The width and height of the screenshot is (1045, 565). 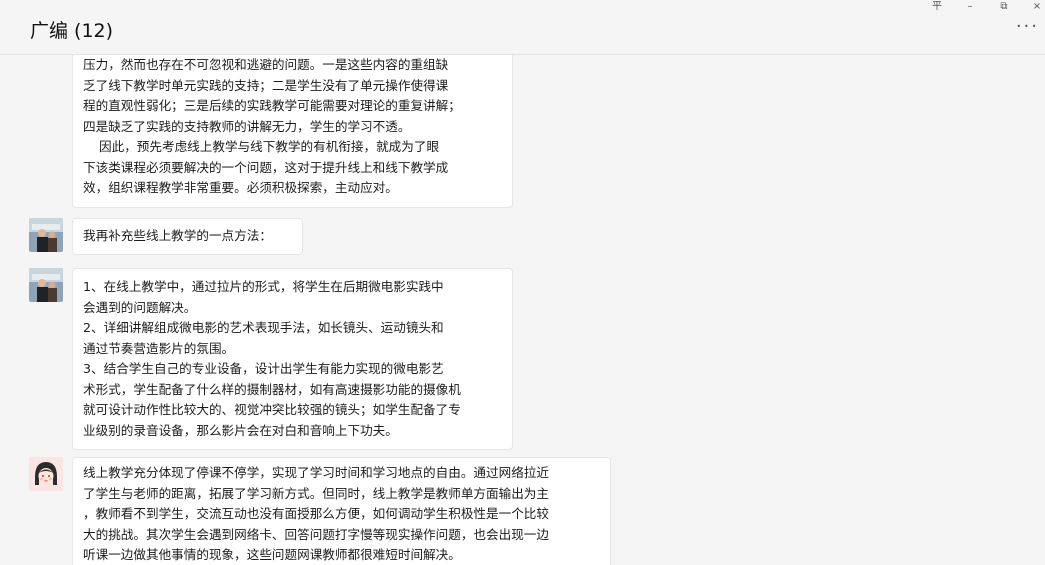 I want to click on message-line: 就可设计动作性比较大的、视觉冲突比较强的镜头；如学生配备了专, so click(x=272, y=409).